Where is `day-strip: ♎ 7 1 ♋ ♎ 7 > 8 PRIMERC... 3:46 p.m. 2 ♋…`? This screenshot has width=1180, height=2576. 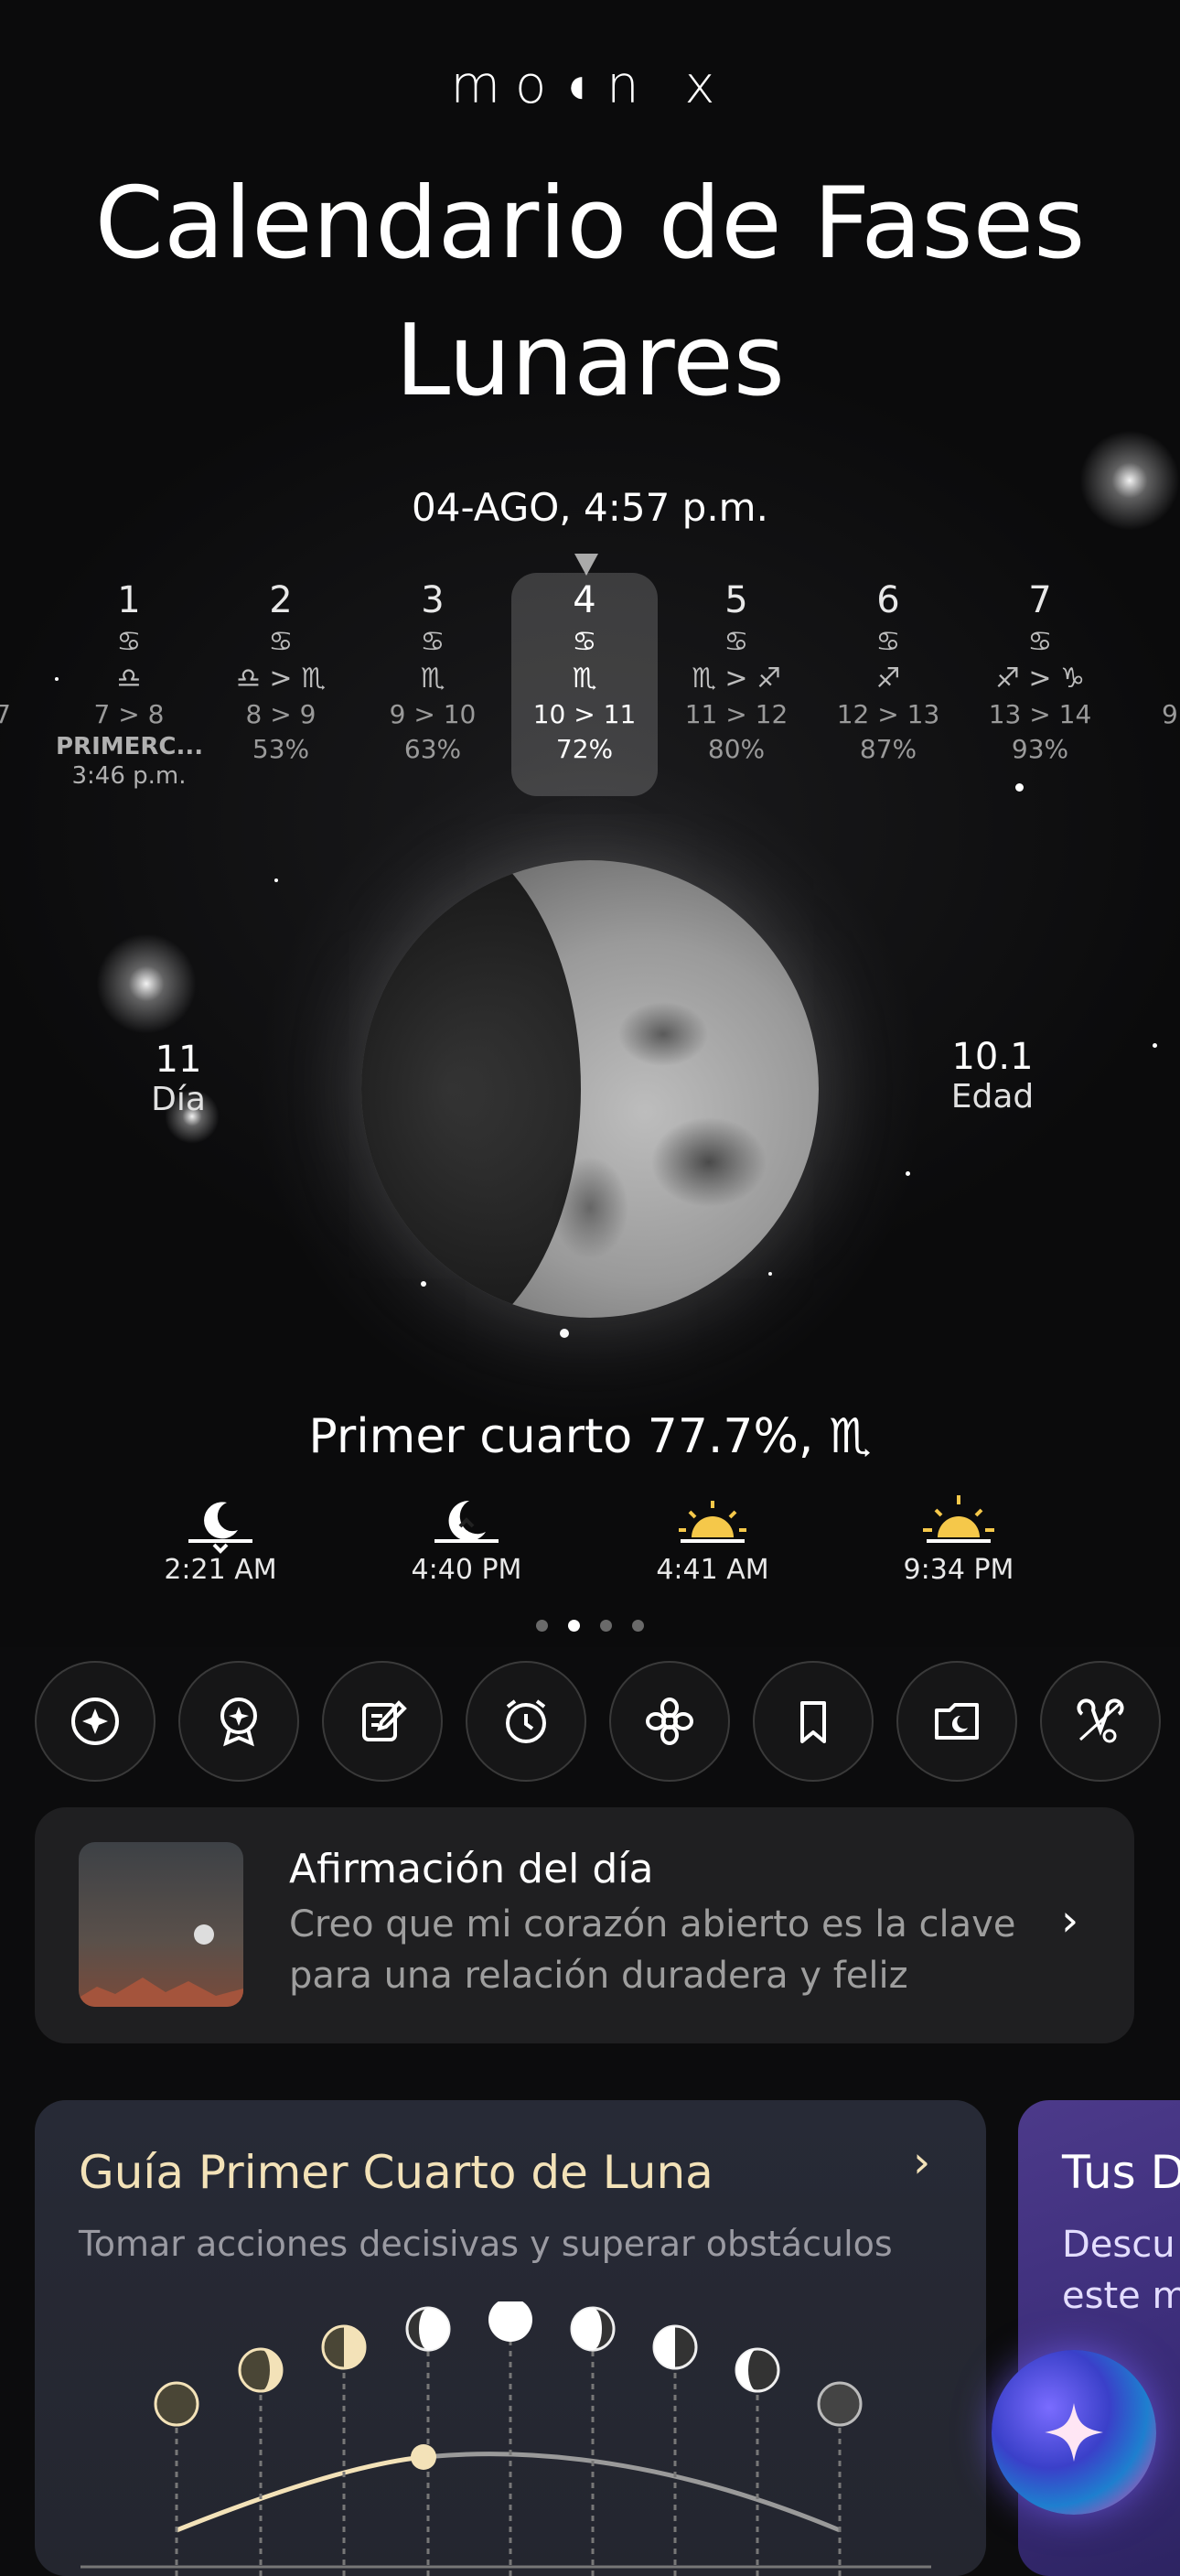 day-strip: ♎ 7 1 ♋ ♎ 7 > 8 PRIMERC... 3:46 p.m. 2 ♋… is located at coordinates (590, 689).